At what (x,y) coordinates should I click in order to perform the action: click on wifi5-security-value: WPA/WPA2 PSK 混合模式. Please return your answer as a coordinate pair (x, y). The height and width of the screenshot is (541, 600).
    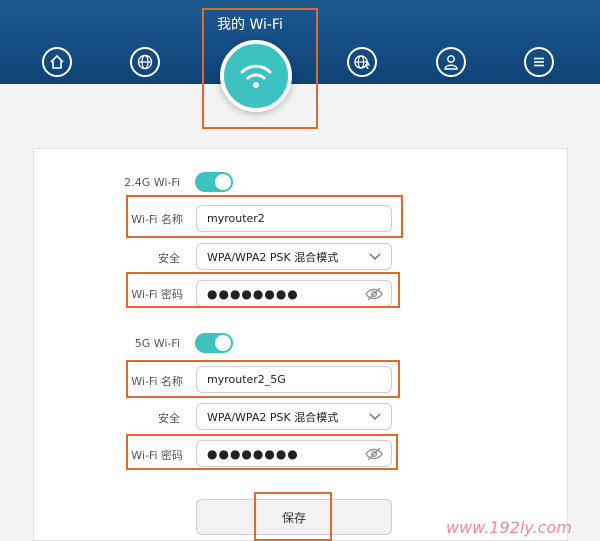
    Looking at the image, I should click on (273, 417).